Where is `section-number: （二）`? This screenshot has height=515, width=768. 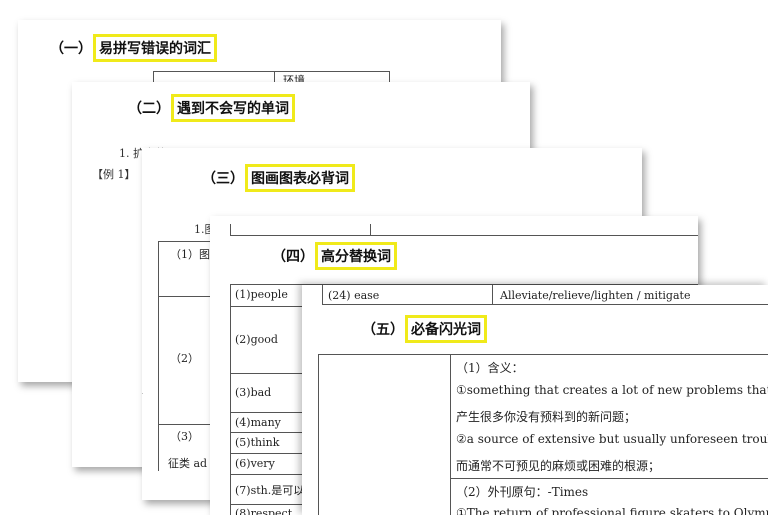
section-number: （二） is located at coordinates (149, 109).